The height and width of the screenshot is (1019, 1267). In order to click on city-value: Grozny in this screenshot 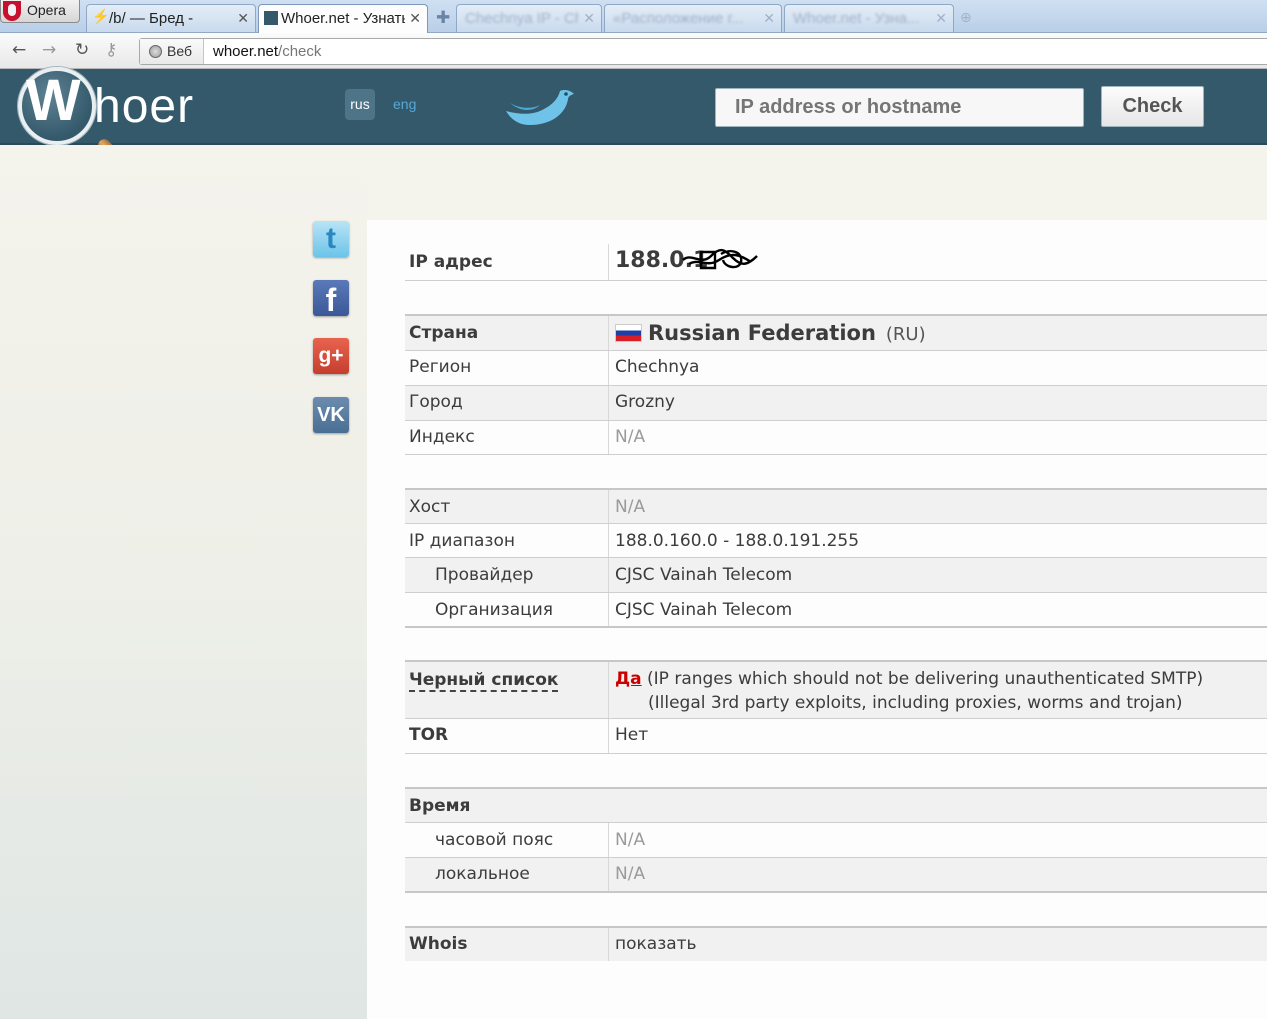, I will do `click(645, 402)`.